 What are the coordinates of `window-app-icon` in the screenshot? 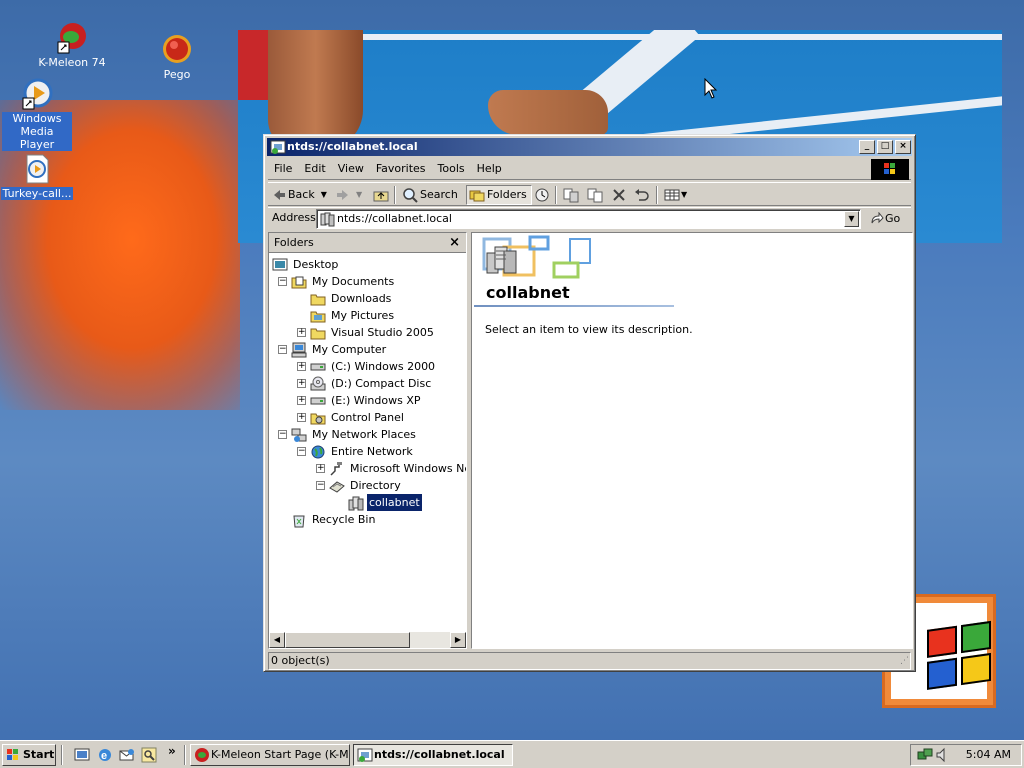 It's located at (278, 147).